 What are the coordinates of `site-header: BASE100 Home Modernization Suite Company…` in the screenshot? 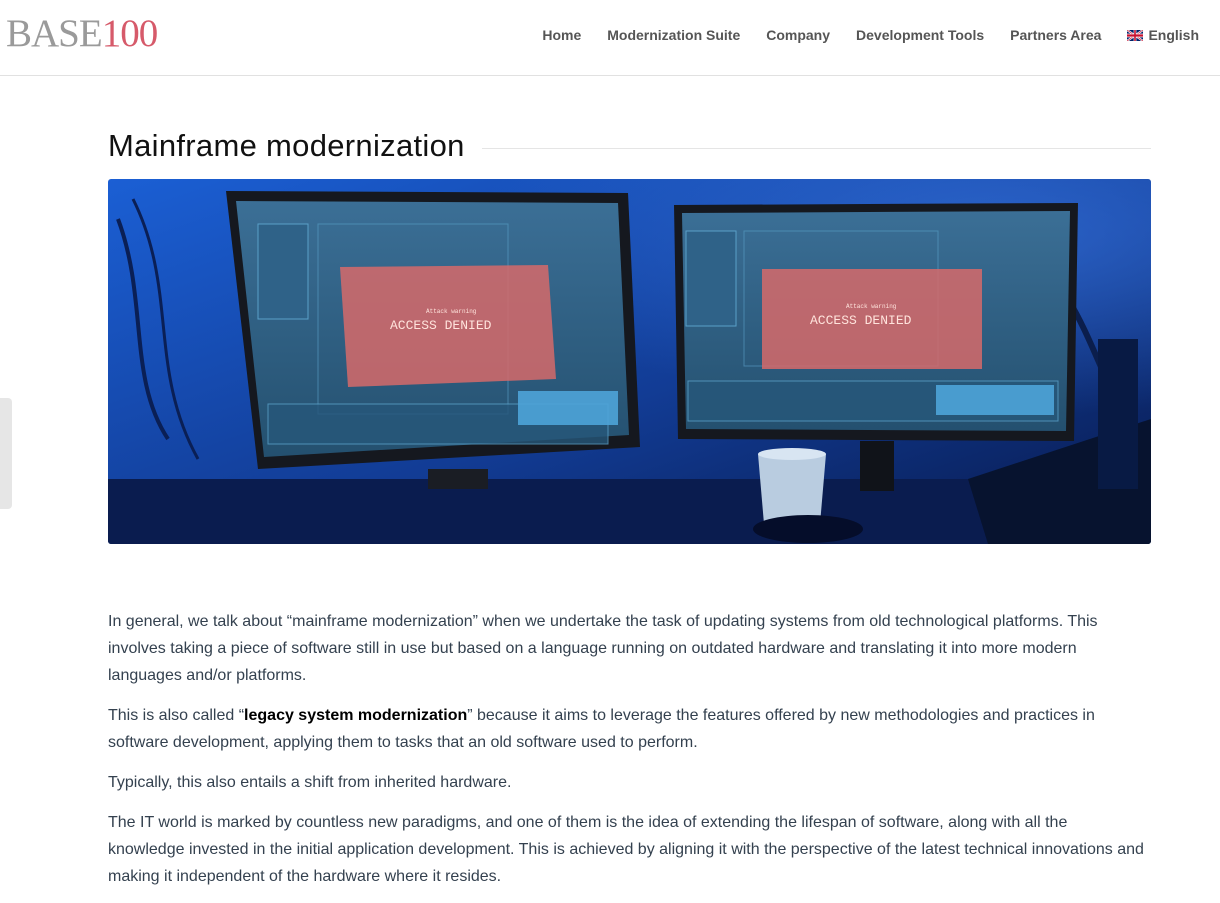 It's located at (610, 38).